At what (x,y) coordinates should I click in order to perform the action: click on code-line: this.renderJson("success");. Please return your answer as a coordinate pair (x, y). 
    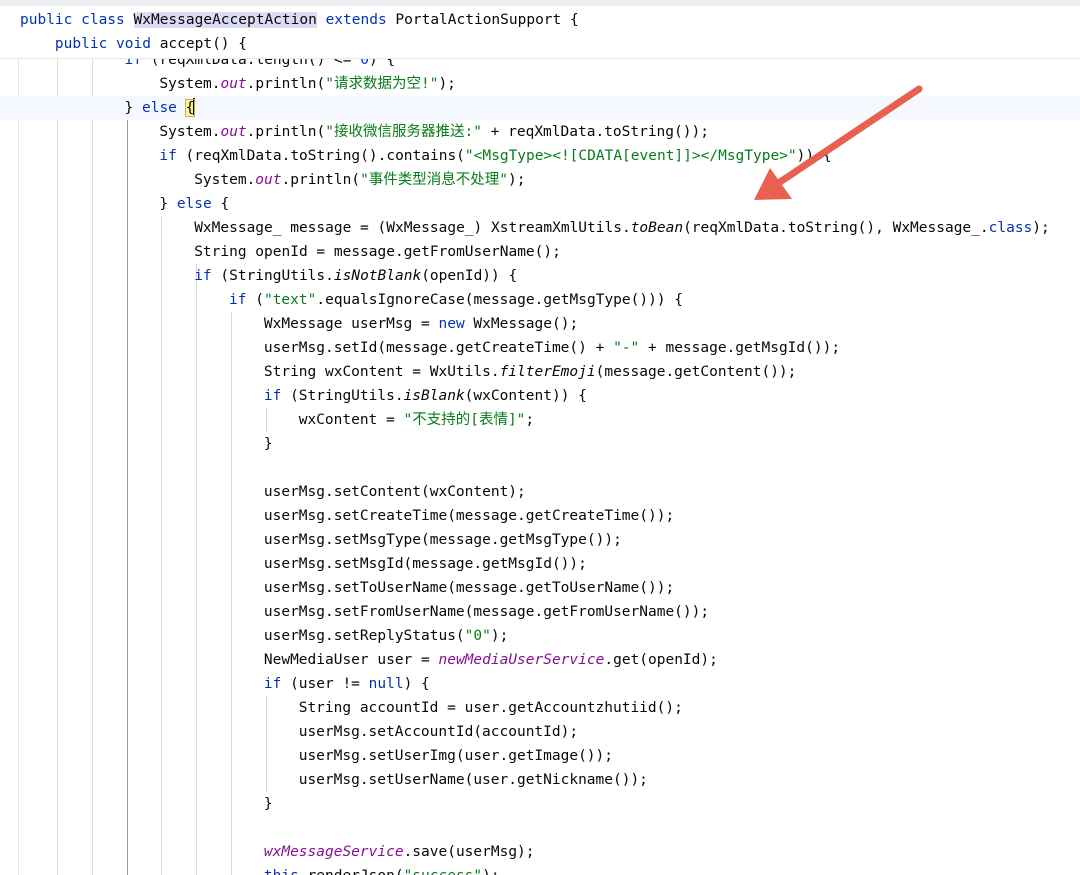
    Looking at the image, I should click on (382, 869).